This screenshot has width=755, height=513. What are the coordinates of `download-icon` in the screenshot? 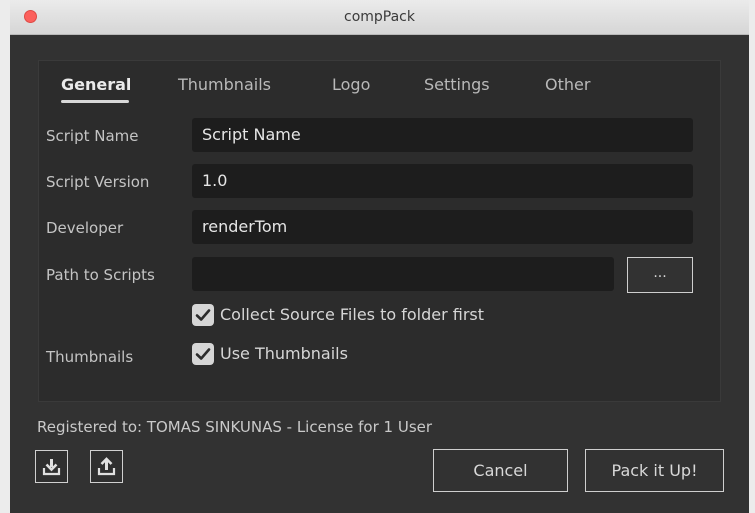 It's located at (51, 467).